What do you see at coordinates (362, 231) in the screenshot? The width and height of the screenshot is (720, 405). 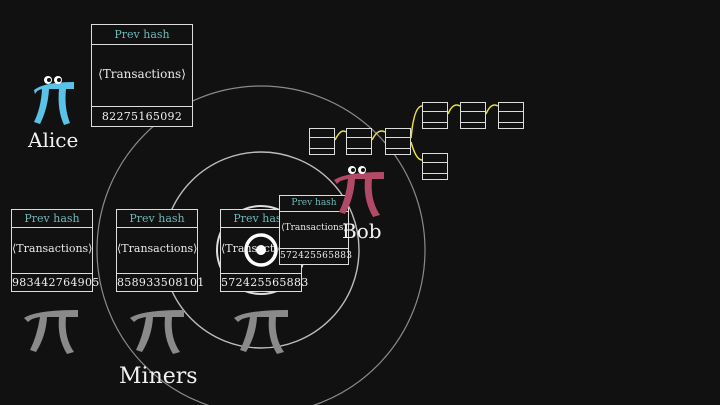 I see `bob-label: Bob` at bounding box center [362, 231].